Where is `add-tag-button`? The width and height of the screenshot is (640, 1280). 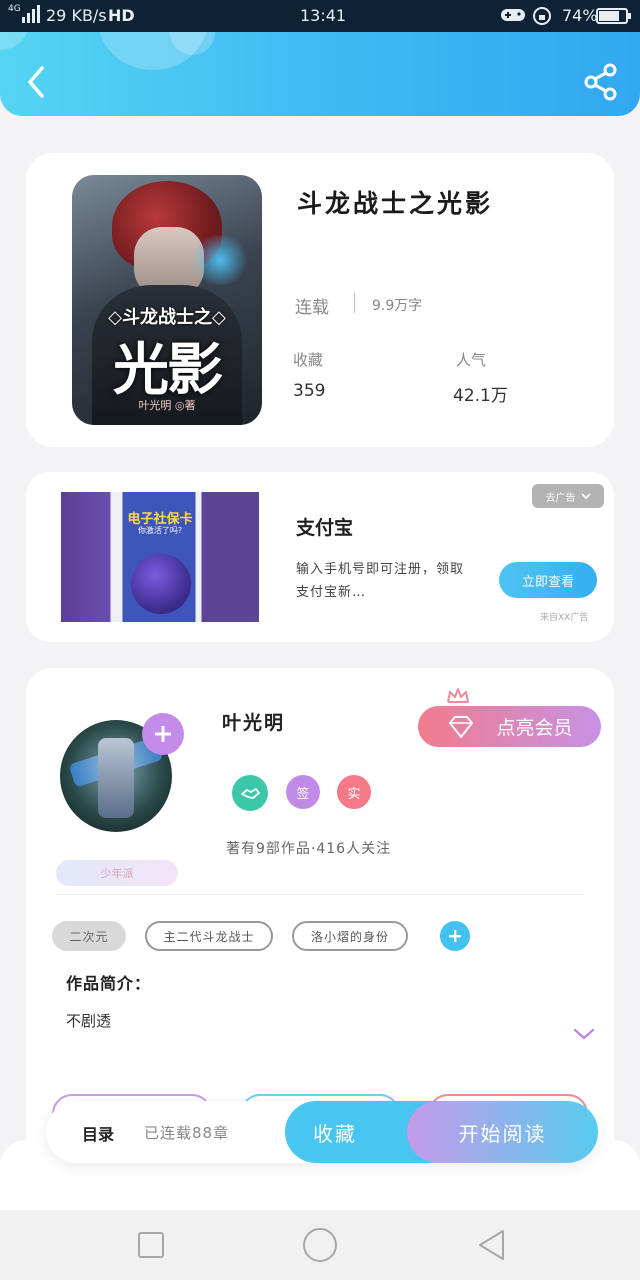
add-tag-button is located at coordinates (455, 936).